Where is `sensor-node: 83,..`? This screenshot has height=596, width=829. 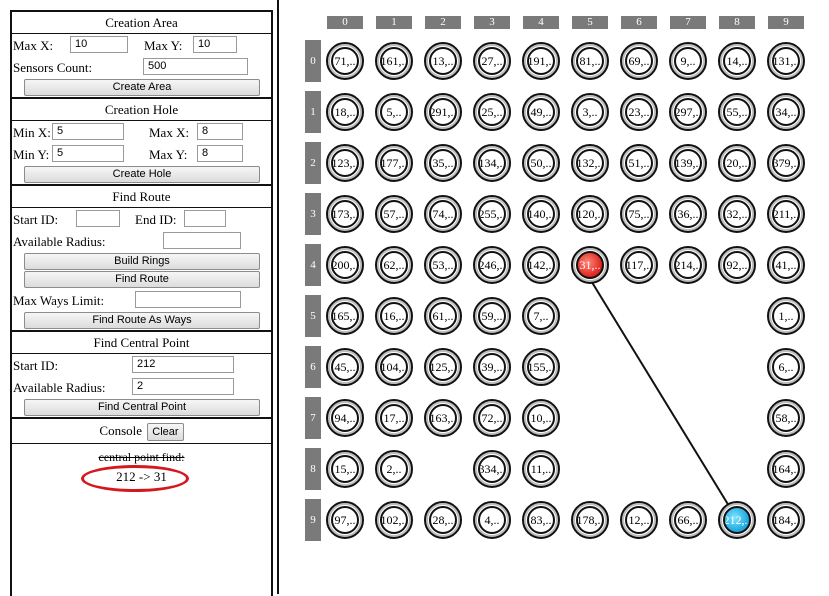 sensor-node: 83,.. is located at coordinates (541, 520).